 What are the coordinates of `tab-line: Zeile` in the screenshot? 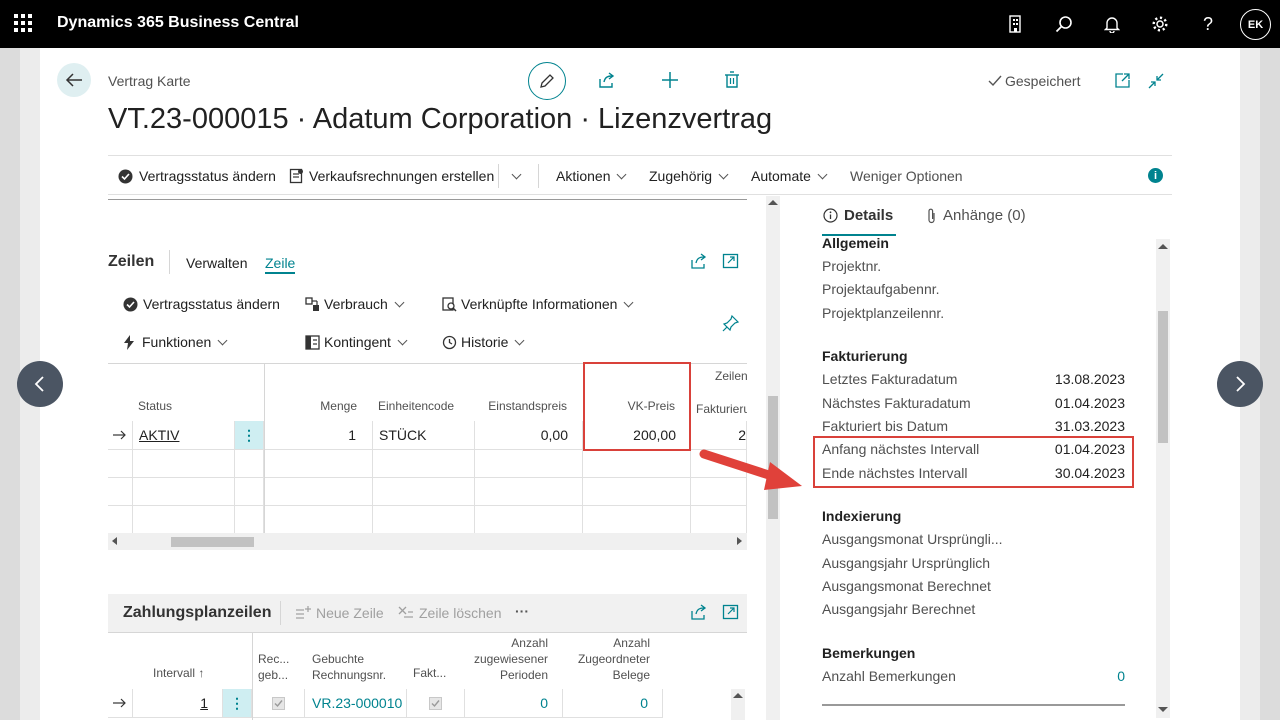 It's located at (280, 264).